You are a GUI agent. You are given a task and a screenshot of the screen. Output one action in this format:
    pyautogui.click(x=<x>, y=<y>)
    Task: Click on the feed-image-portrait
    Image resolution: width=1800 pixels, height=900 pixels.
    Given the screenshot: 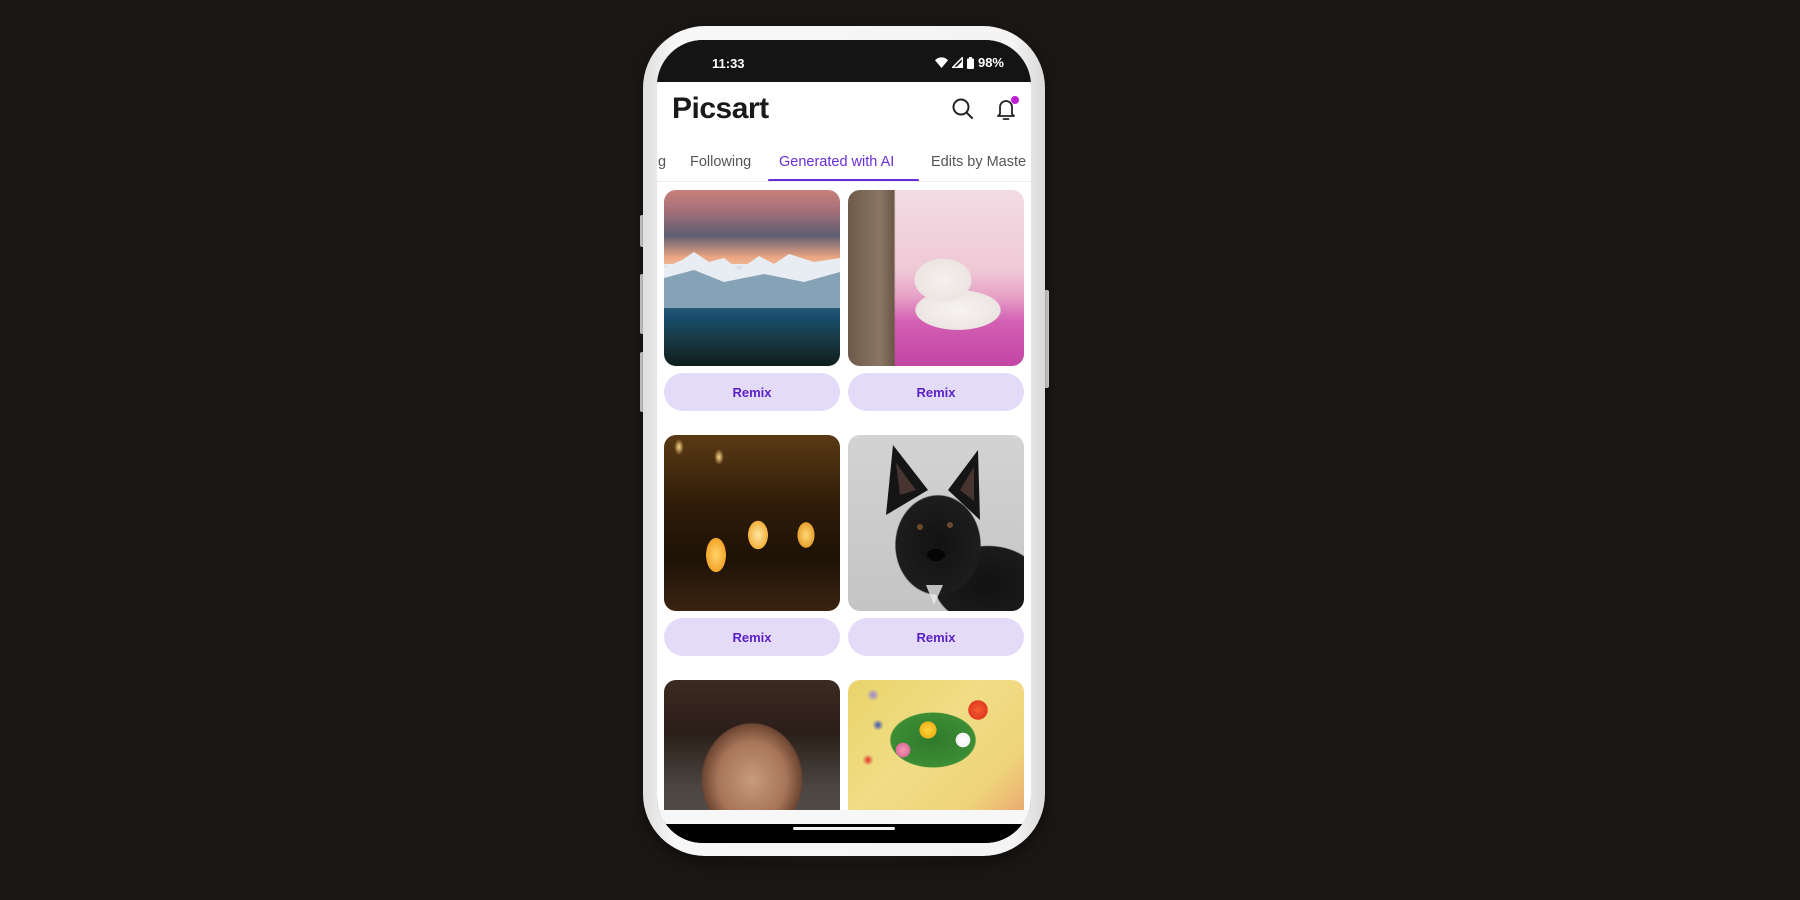 What is the action you would take?
    pyautogui.click(x=752, y=753)
    